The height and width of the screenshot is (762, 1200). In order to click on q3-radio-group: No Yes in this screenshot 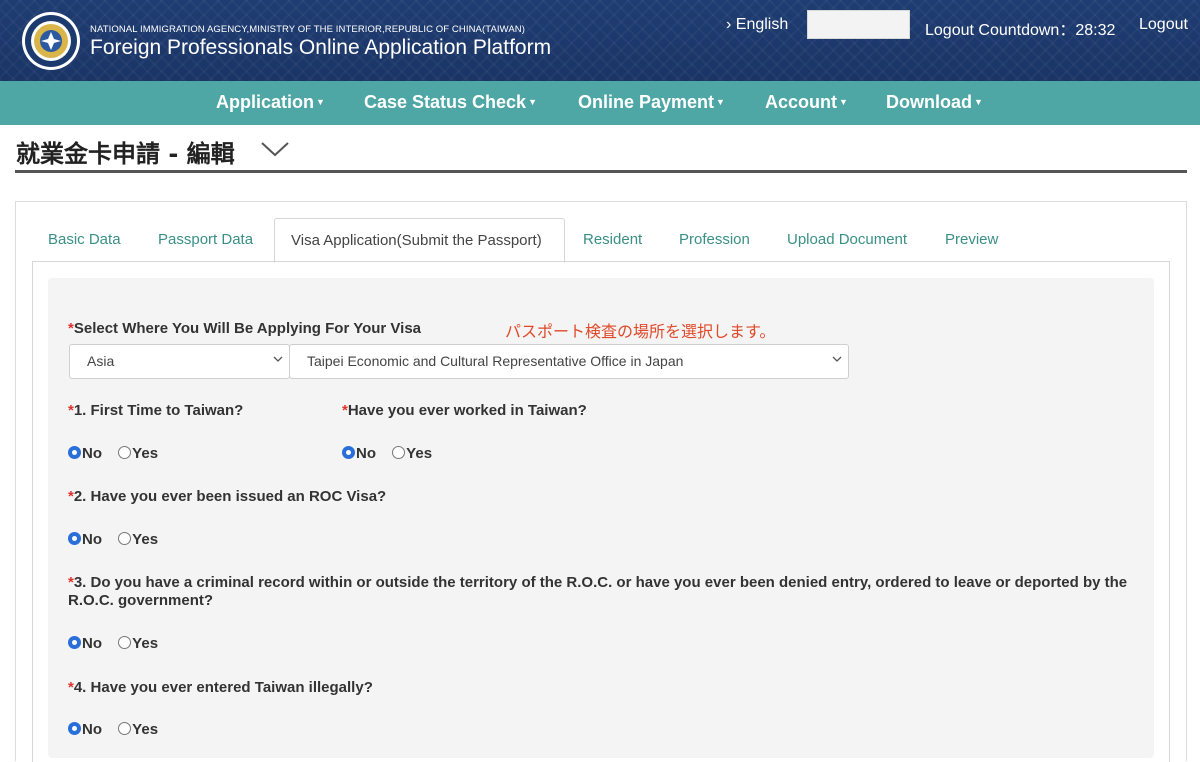, I will do `click(119, 643)`.